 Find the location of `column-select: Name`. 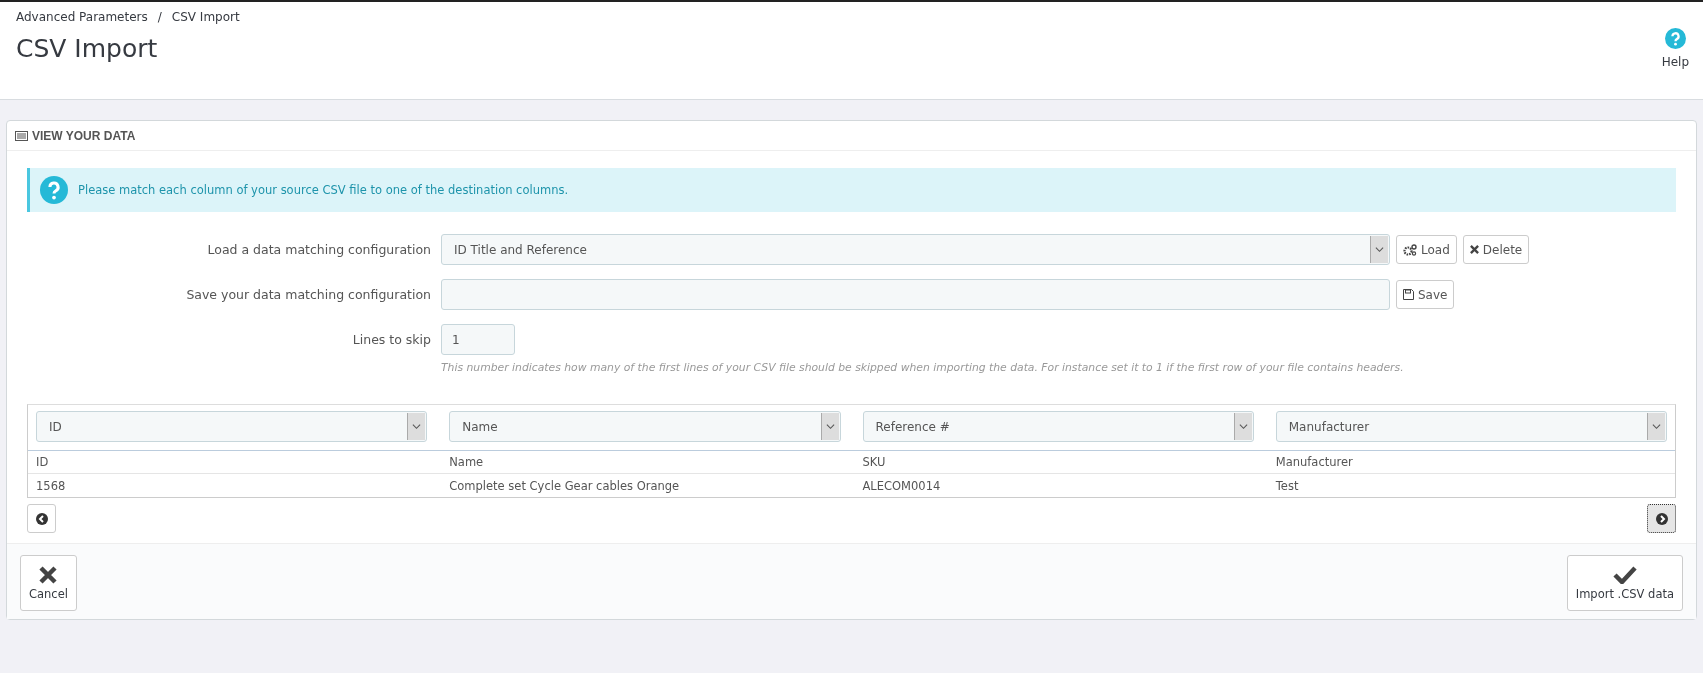

column-select: Name is located at coordinates (645, 426).